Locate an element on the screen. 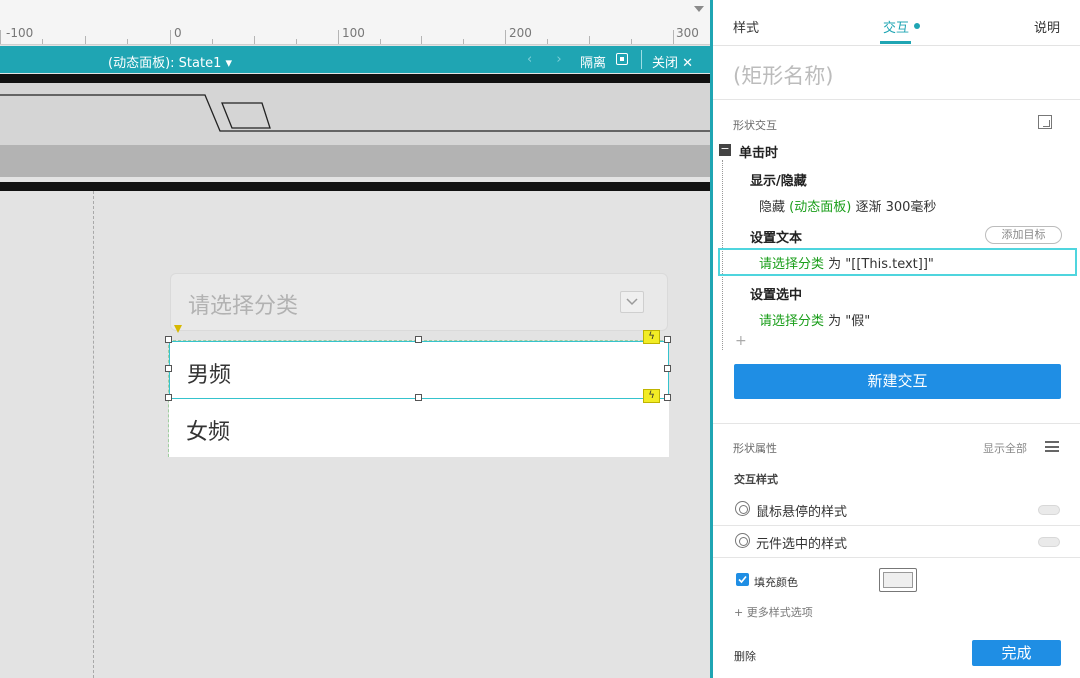 The image size is (1080, 678). hover-style-toggle is located at coordinates (1049, 510).